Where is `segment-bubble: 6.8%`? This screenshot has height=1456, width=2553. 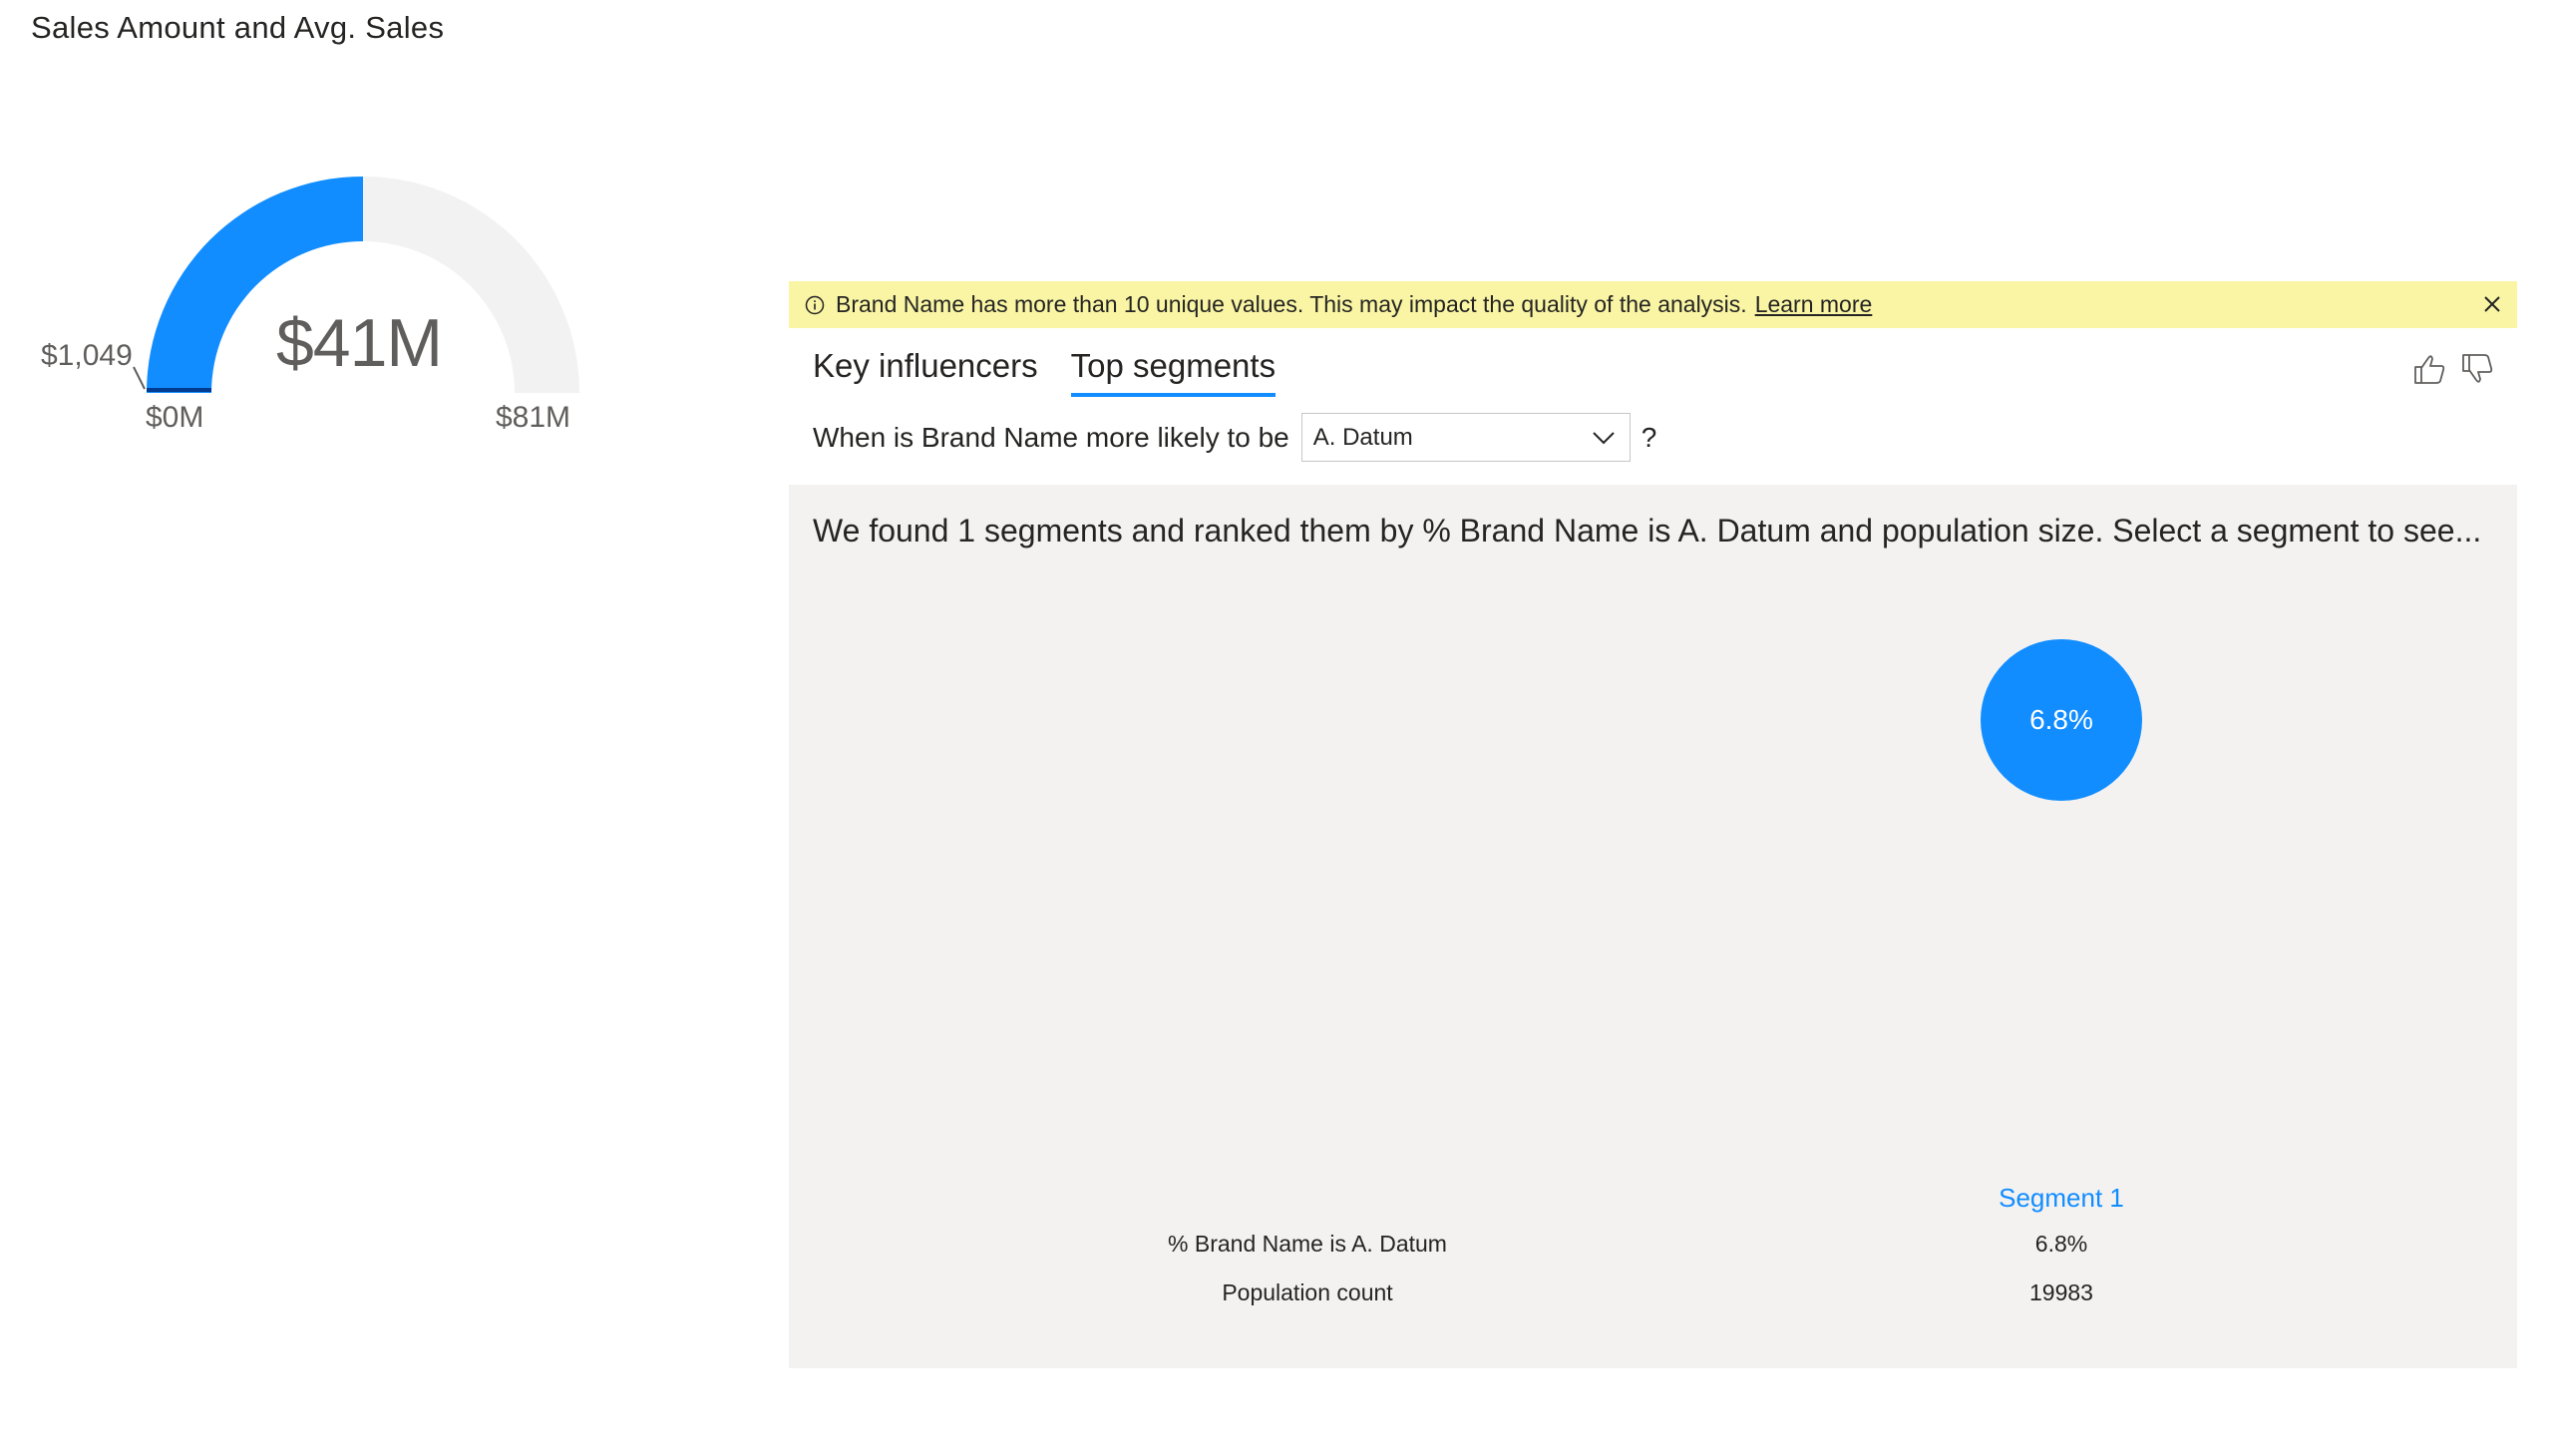
segment-bubble: 6.8% is located at coordinates (2061, 720).